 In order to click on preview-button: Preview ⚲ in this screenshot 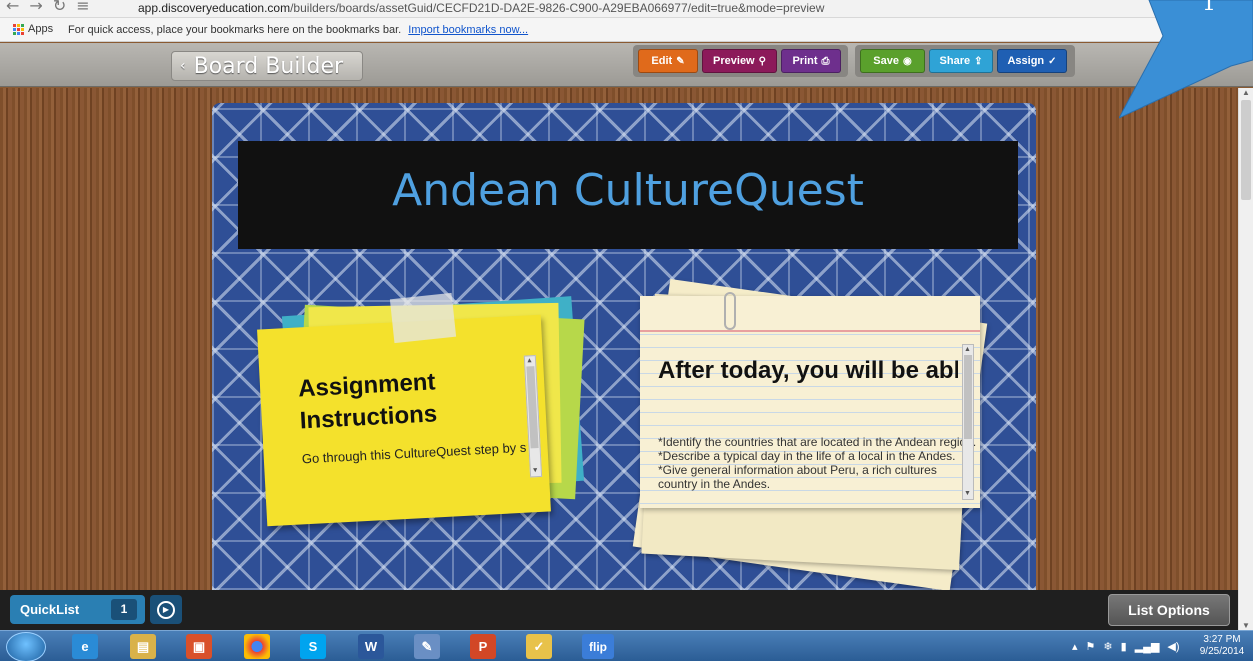, I will do `click(739, 61)`.